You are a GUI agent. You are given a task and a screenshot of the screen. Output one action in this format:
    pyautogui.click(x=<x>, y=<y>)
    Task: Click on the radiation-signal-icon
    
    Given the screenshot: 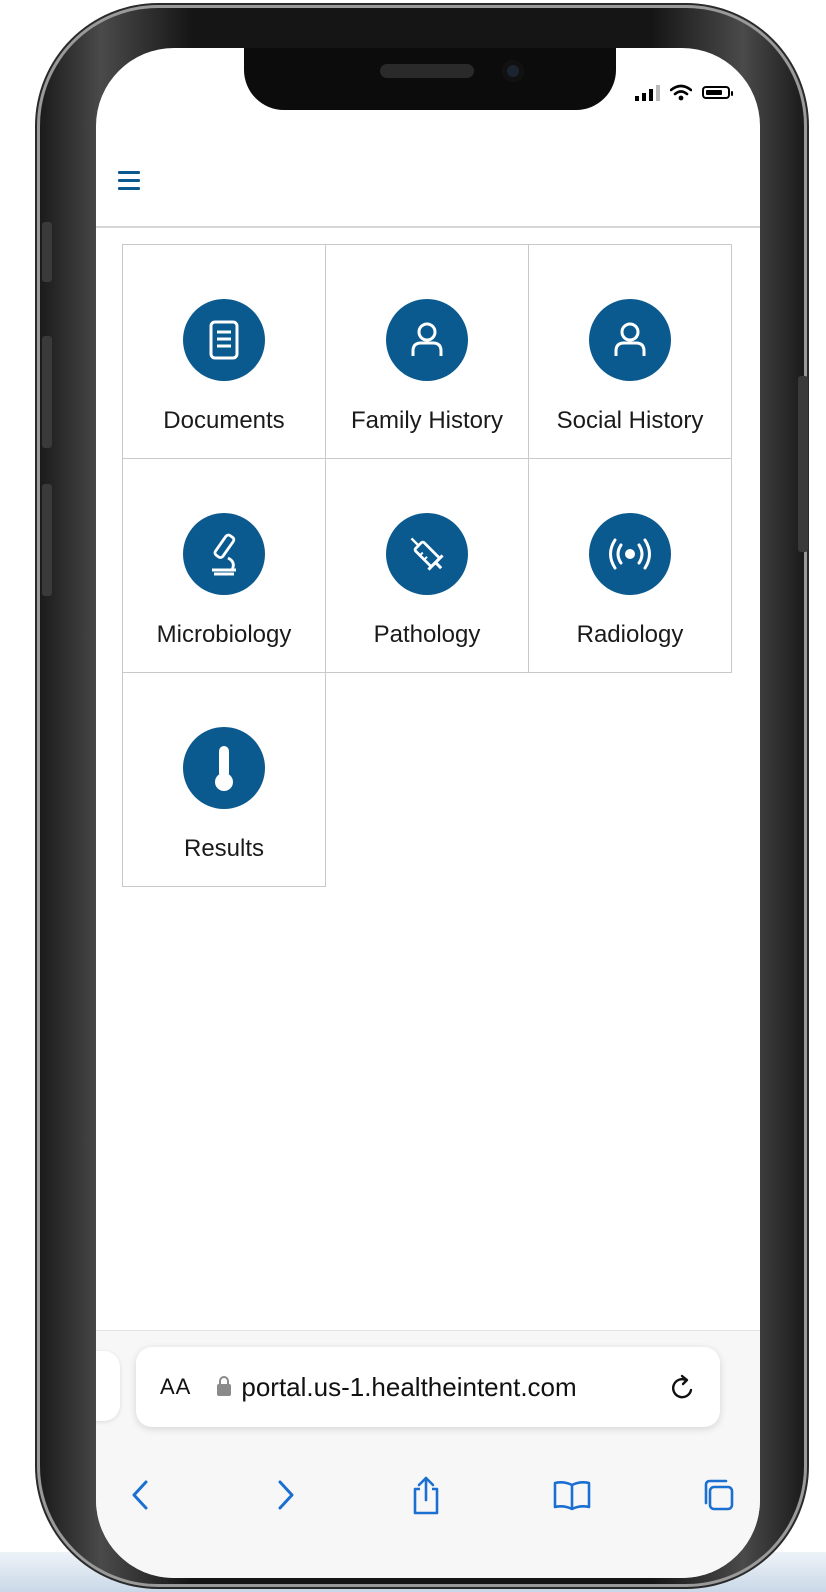 What is the action you would take?
    pyautogui.click(x=630, y=554)
    